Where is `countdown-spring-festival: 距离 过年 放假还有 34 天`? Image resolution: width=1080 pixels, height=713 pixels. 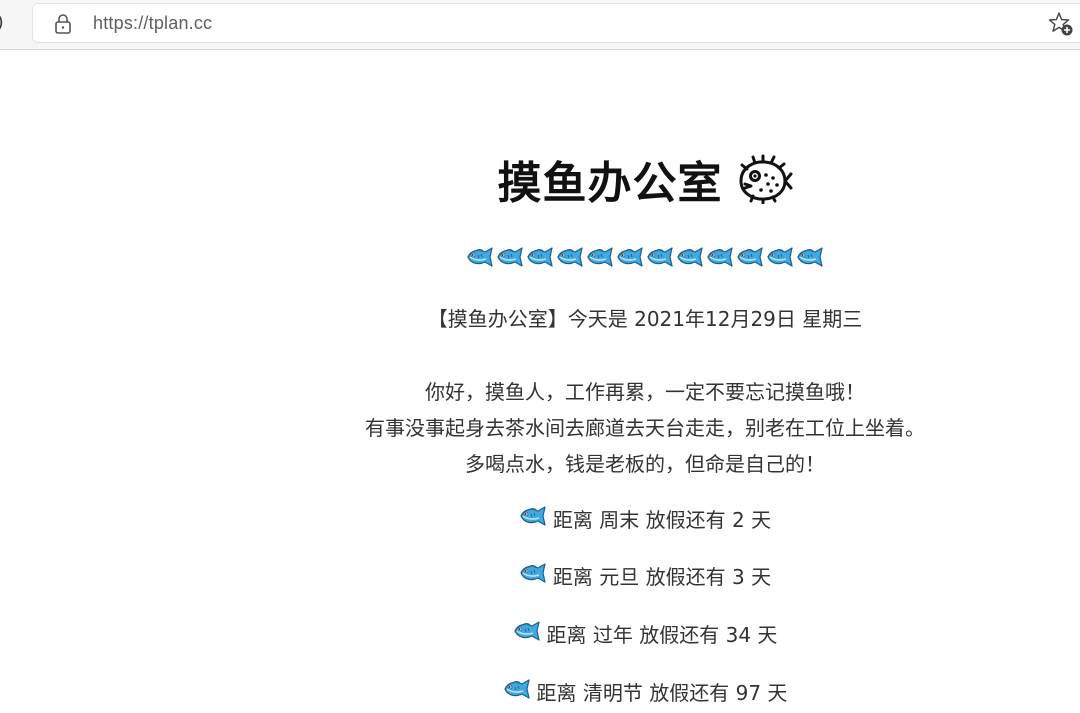 countdown-spring-festival: 距离 过年 放假还有 34 天 is located at coordinates (645, 633).